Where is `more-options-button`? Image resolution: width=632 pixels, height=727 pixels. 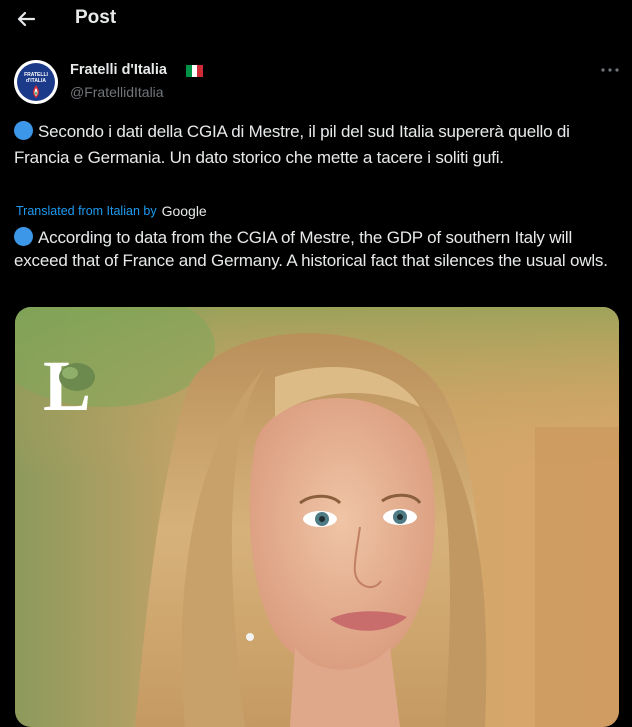
more-options-button is located at coordinates (610, 70).